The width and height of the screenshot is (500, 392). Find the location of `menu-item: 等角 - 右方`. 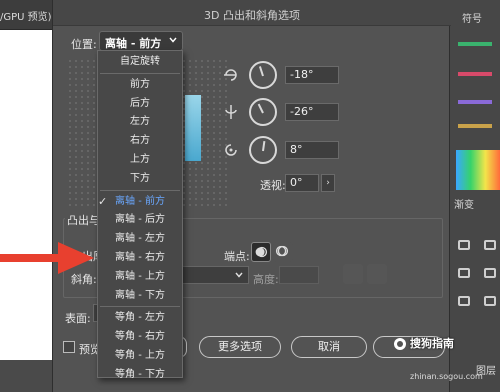

menu-item: 等角 - 右方 is located at coordinates (140, 337).